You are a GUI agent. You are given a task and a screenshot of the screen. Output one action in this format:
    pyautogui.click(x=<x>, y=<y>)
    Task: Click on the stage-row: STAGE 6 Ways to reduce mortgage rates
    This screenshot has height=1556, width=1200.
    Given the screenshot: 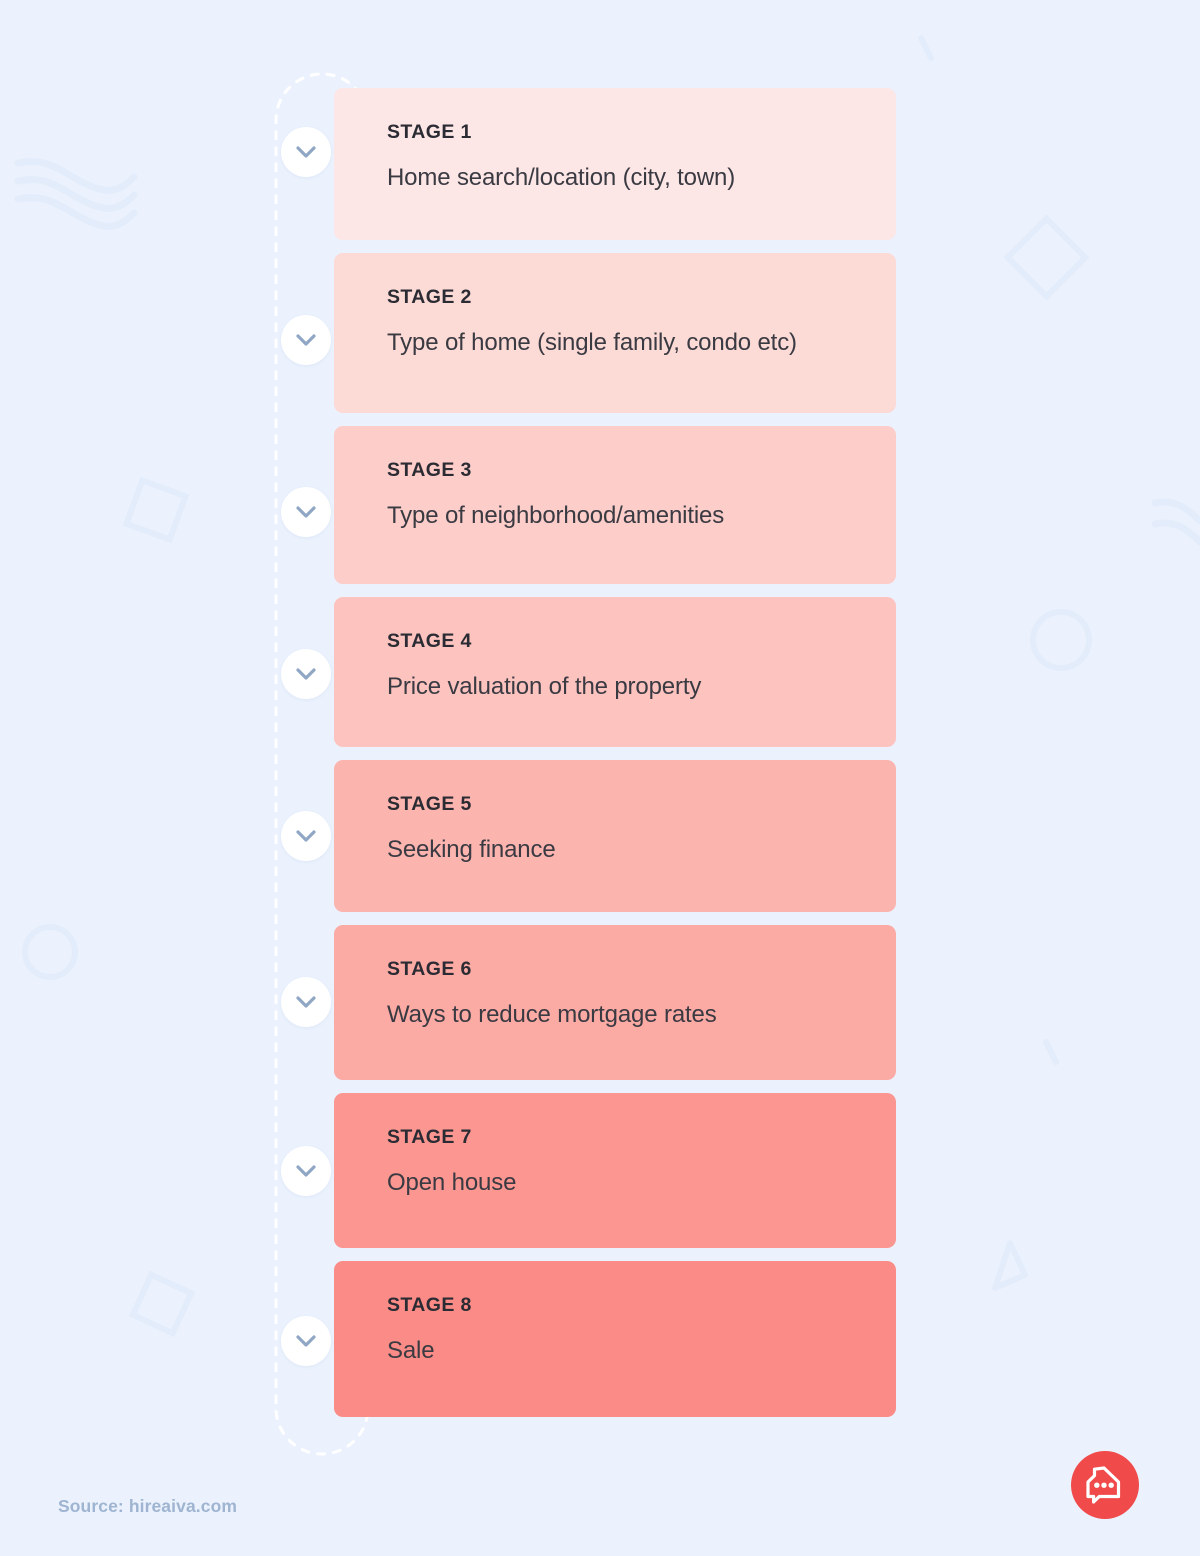 What is the action you would take?
    pyautogui.click(x=588, y=1002)
    